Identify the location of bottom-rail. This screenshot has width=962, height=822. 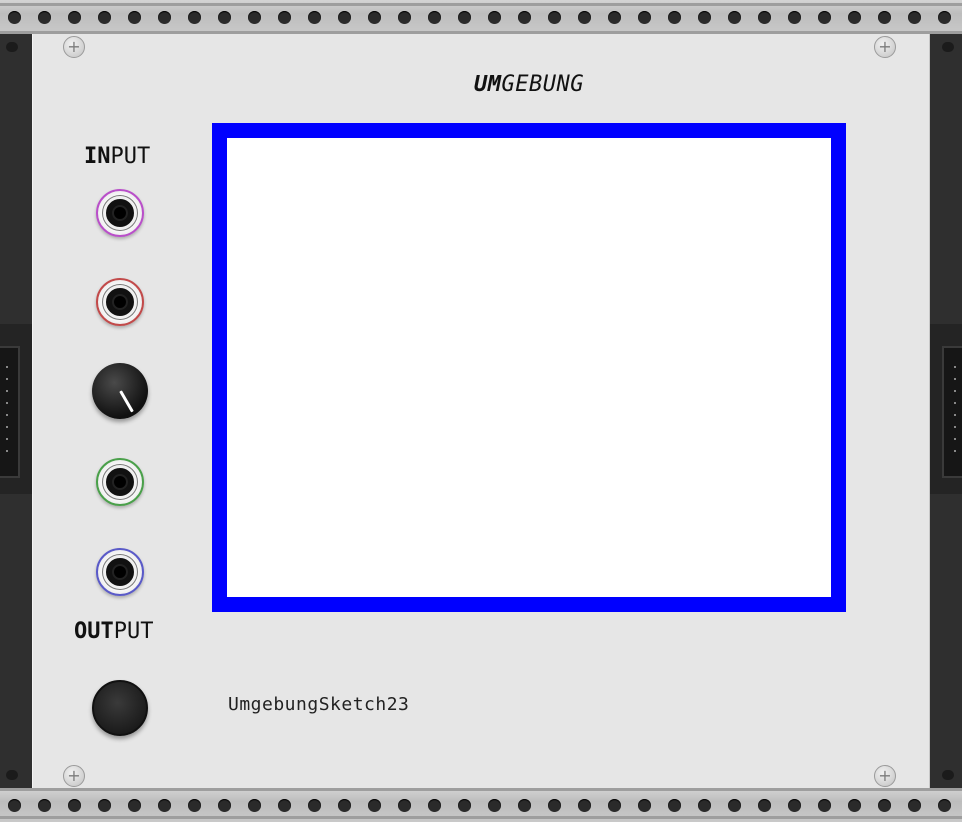
(481, 805).